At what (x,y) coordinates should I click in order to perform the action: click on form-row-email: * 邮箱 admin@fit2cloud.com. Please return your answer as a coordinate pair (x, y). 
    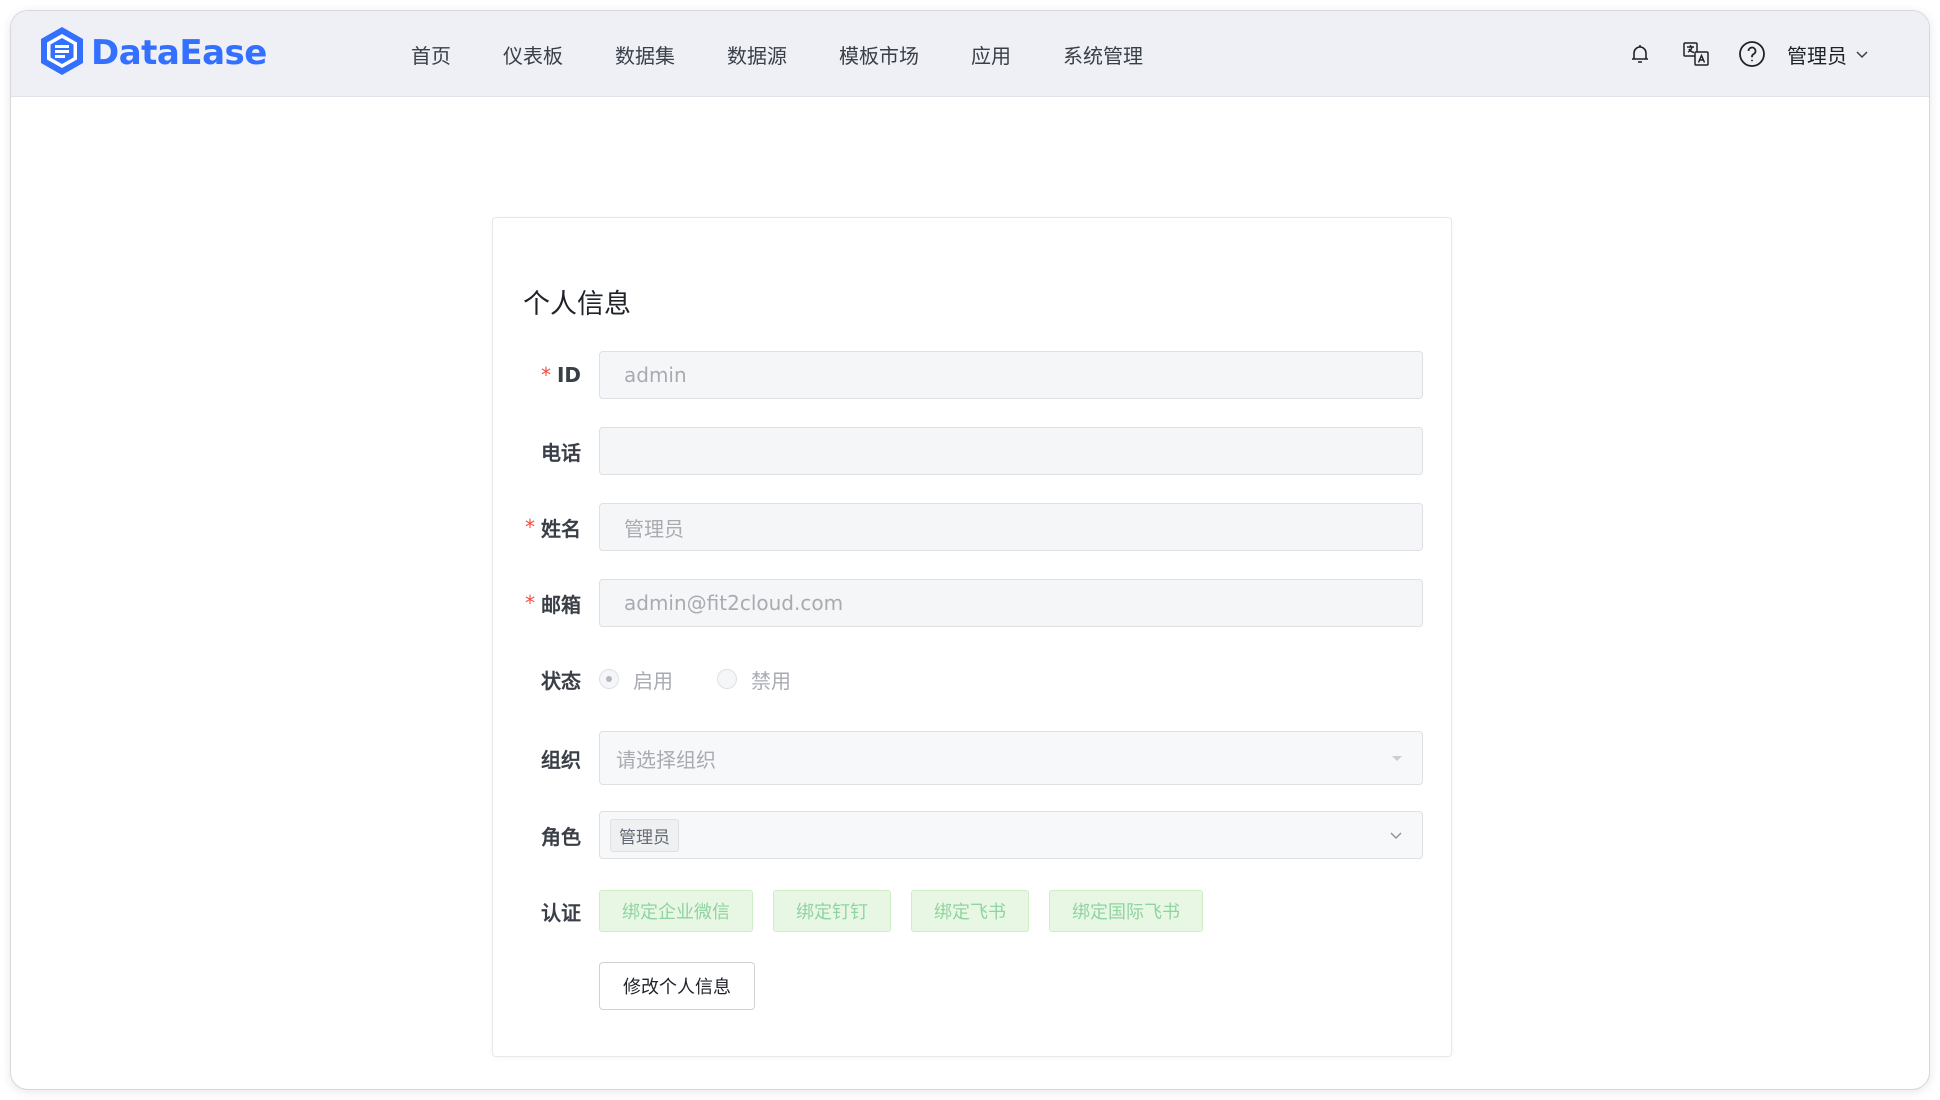
    Looking at the image, I should click on (972, 603).